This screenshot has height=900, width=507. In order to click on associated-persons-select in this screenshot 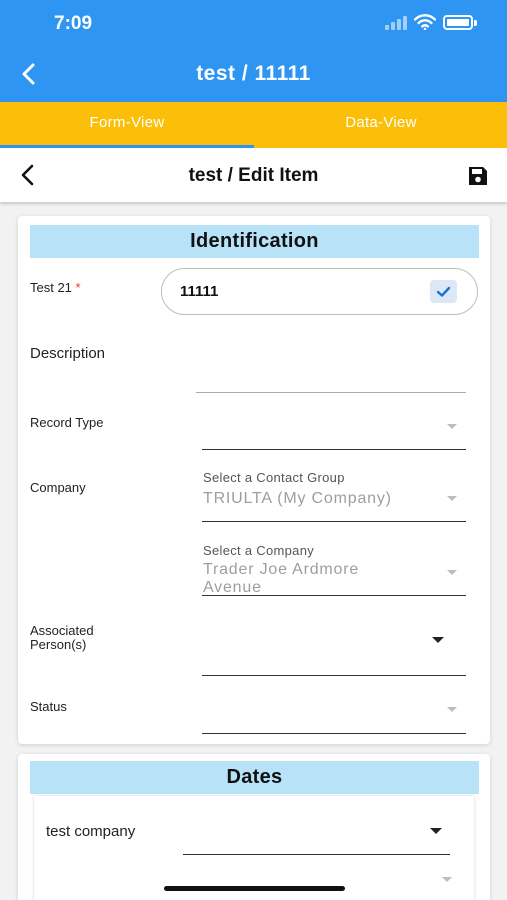, I will do `click(334, 675)`.